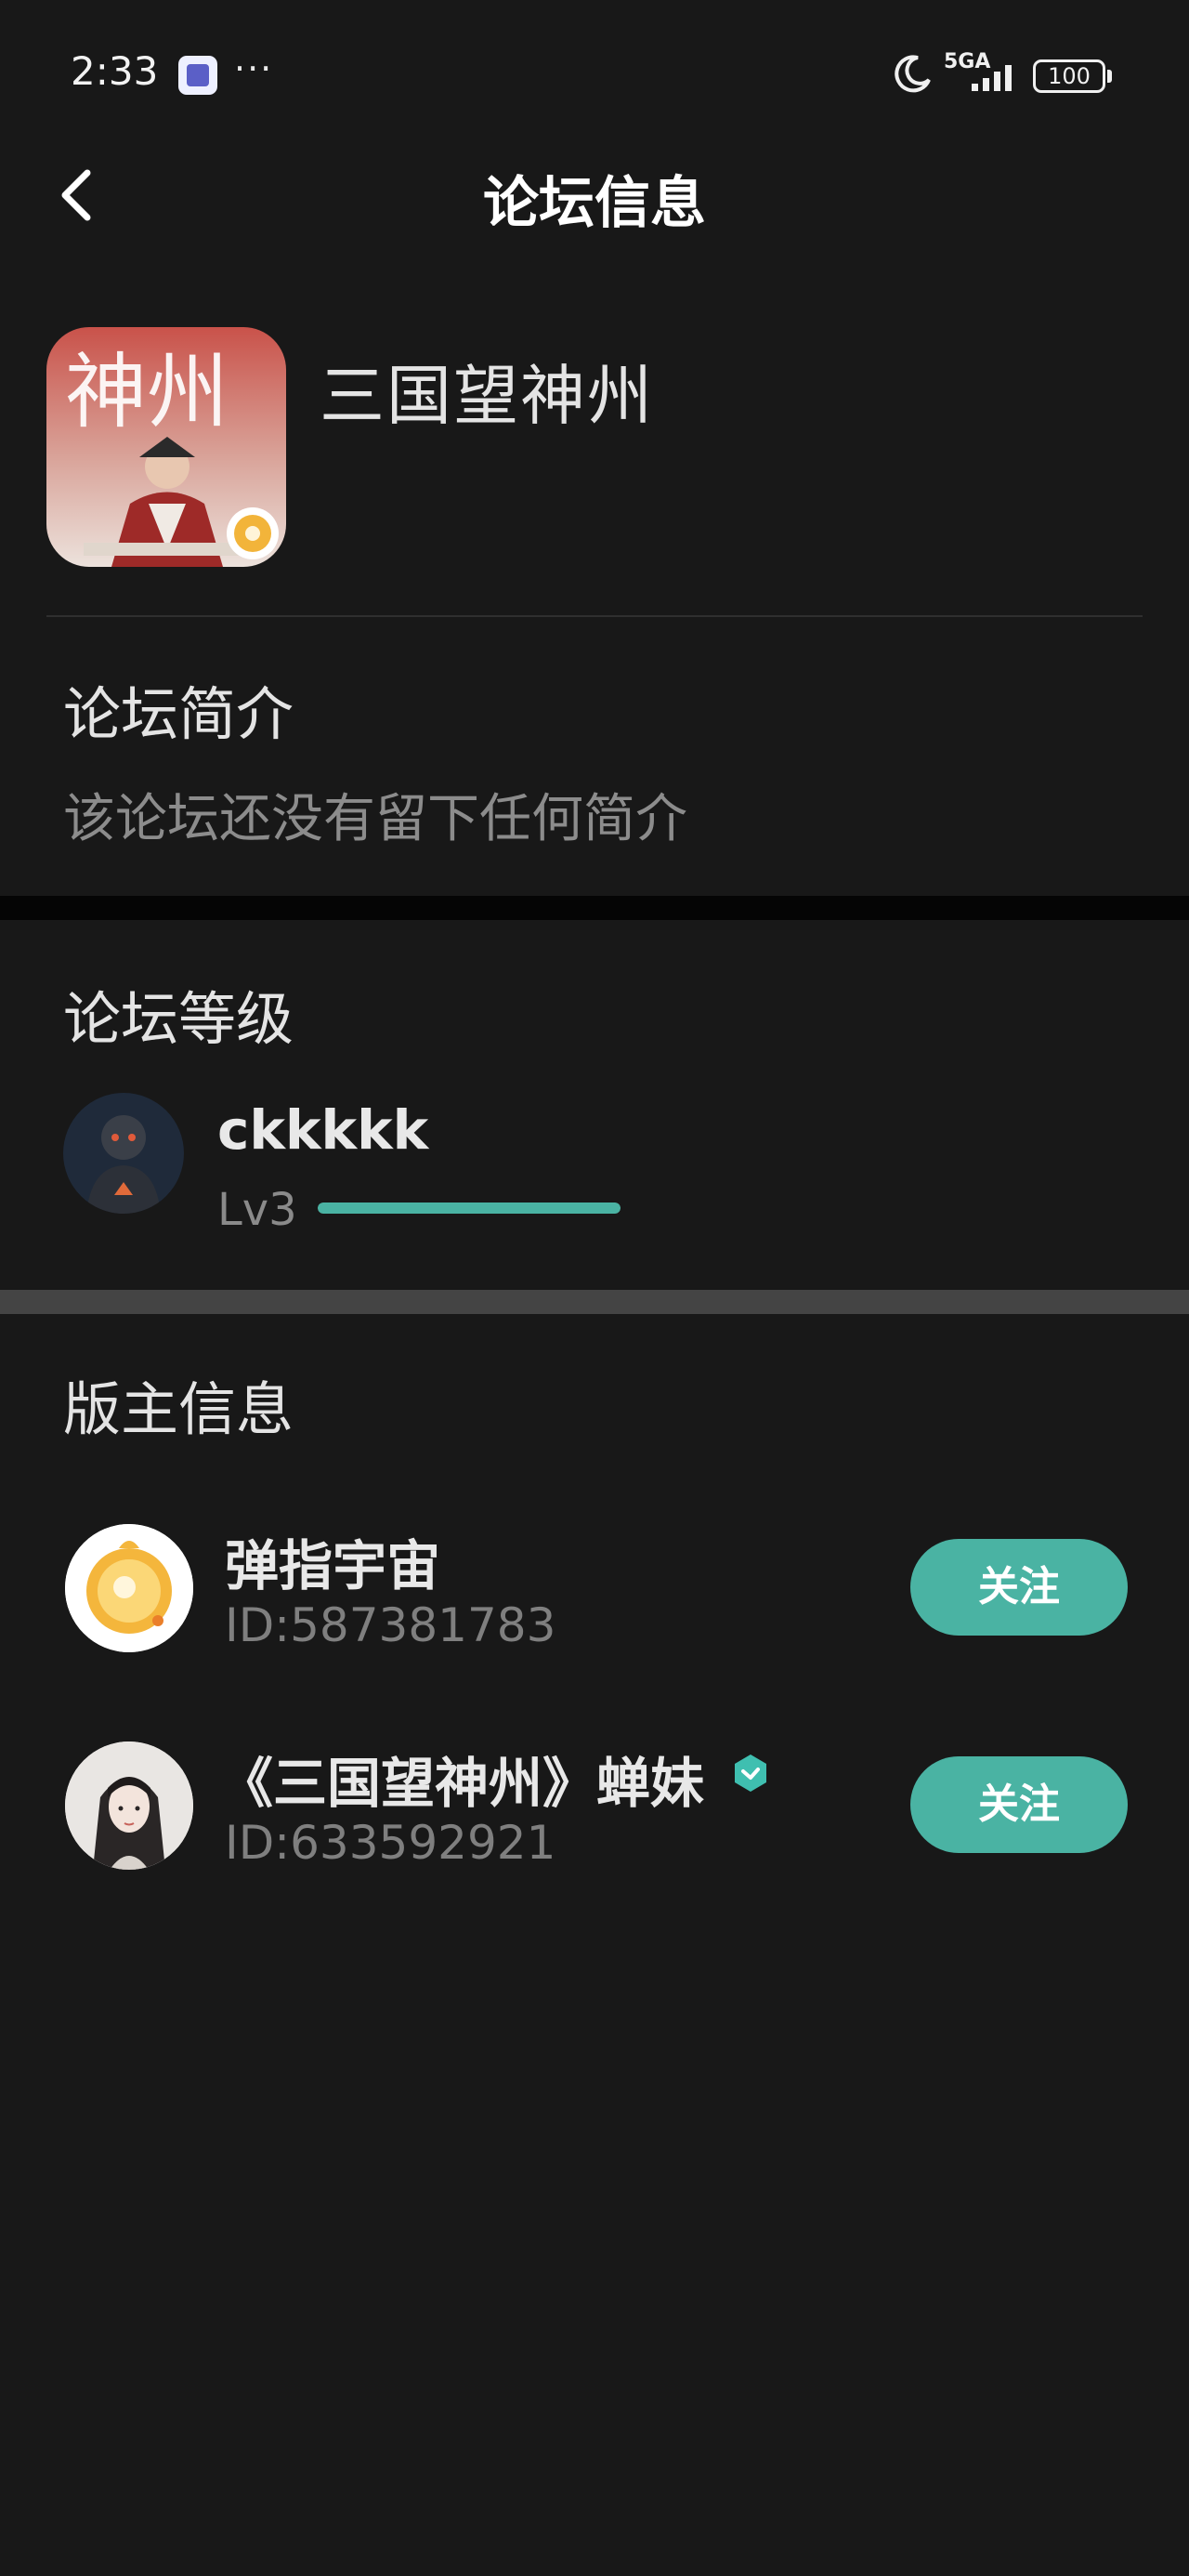 This screenshot has width=1189, height=2576. I want to click on moon-icon, so click(913, 74).